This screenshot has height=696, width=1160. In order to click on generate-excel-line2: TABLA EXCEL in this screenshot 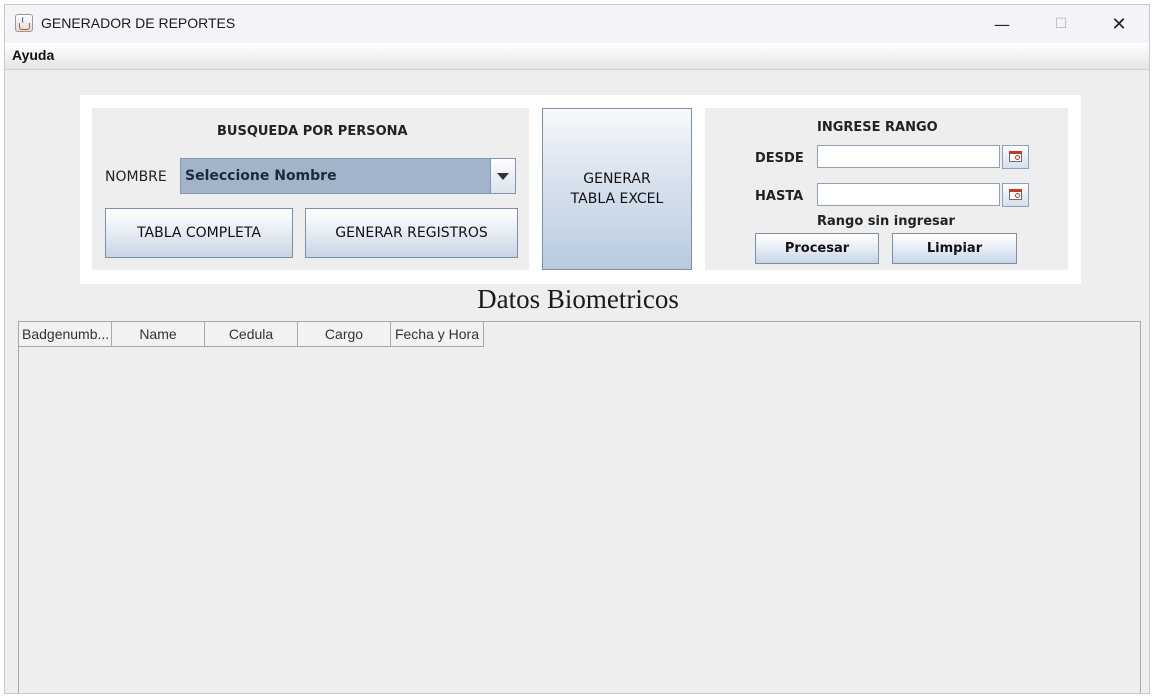, I will do `click(617, 199)`.